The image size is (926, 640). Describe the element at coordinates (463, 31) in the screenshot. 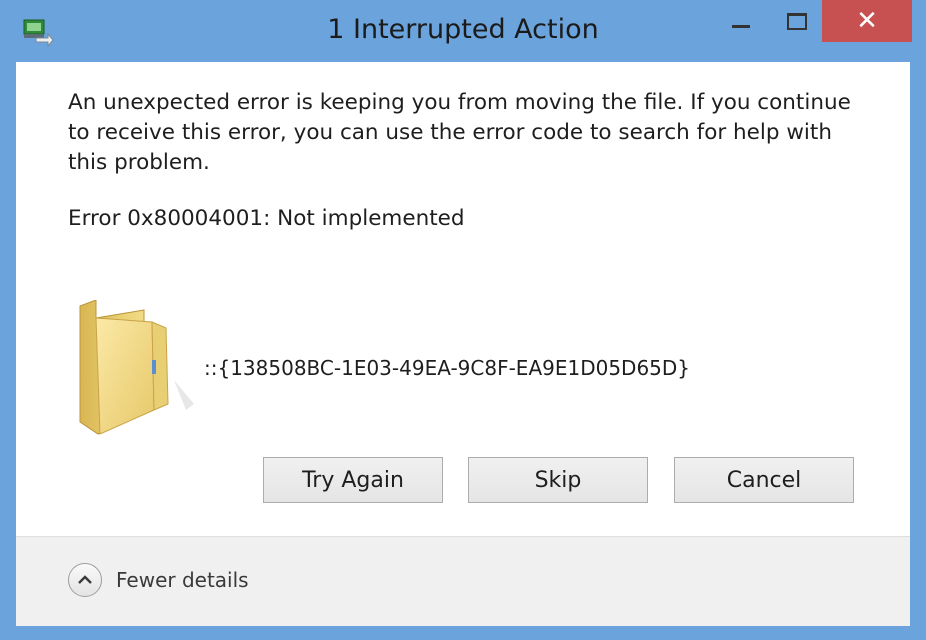

I see `title-bar: 1 Interrupted Action ✕` at that location.